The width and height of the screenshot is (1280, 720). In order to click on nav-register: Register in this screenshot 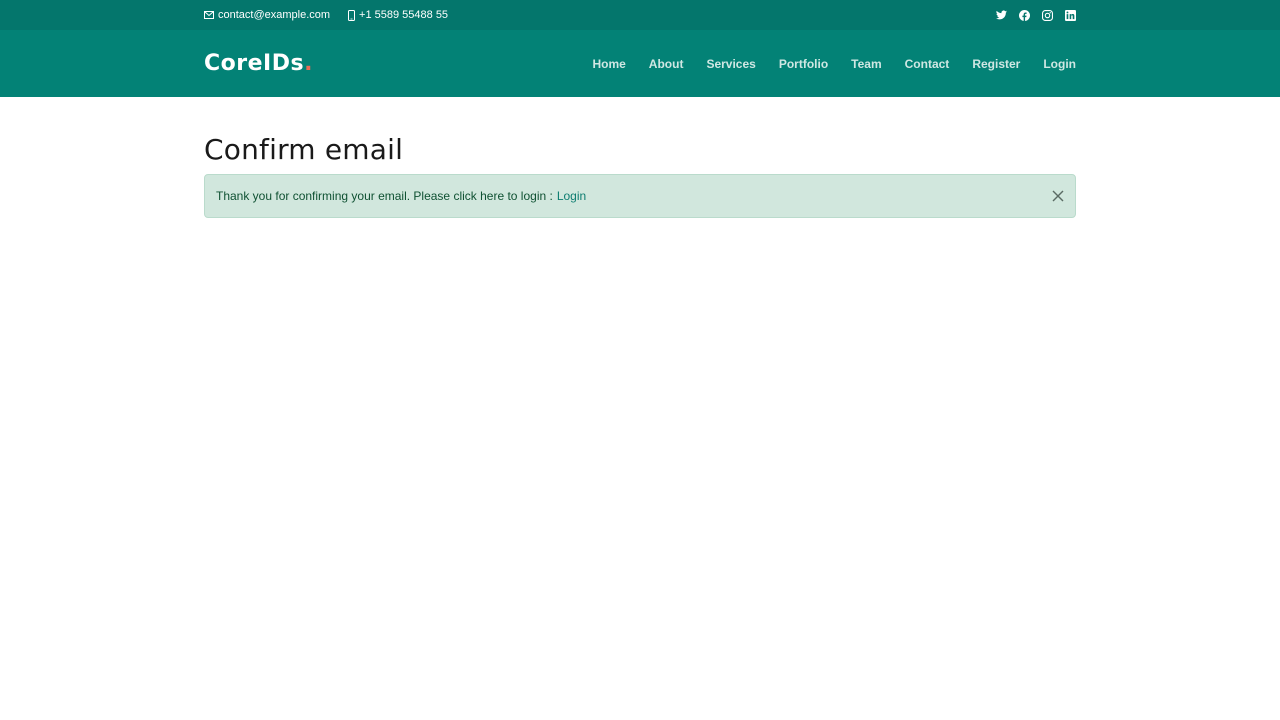, I will do `click(996, 64)`.